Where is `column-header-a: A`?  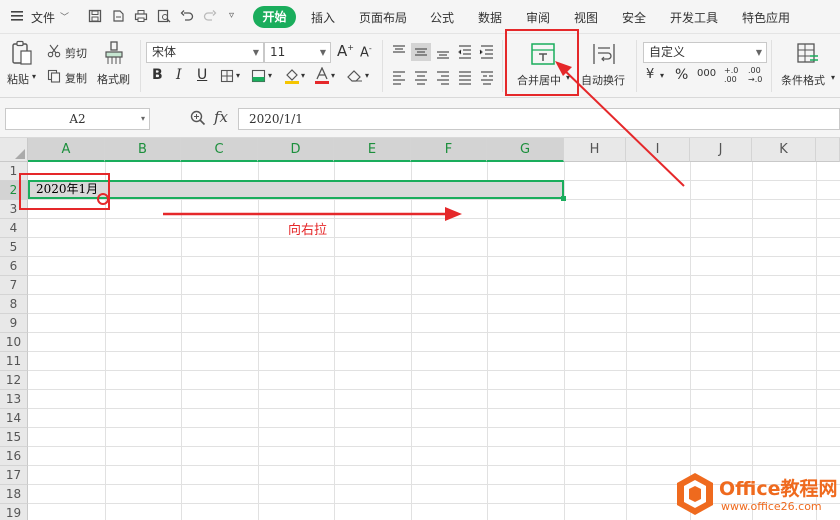 column-header-a: A is located at coordinates (66, 150).